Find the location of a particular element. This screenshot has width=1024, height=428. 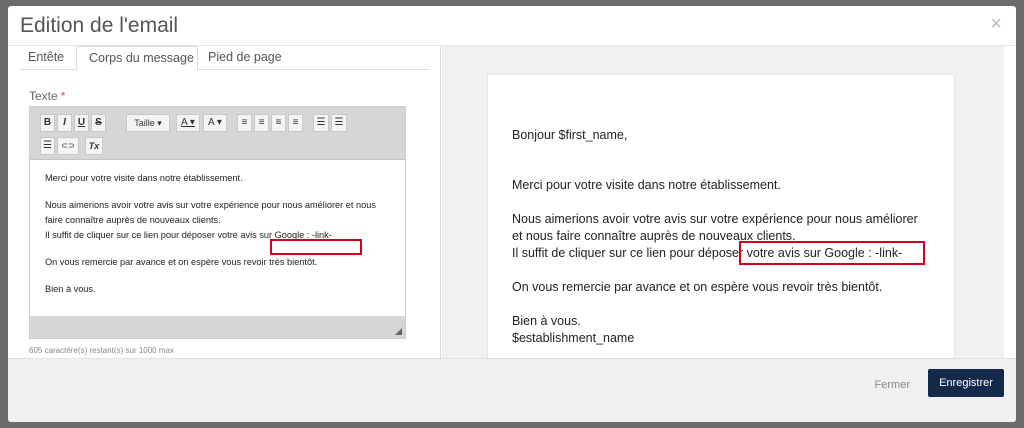

align-left-button: ≡ is located at coordinates (244, 123).